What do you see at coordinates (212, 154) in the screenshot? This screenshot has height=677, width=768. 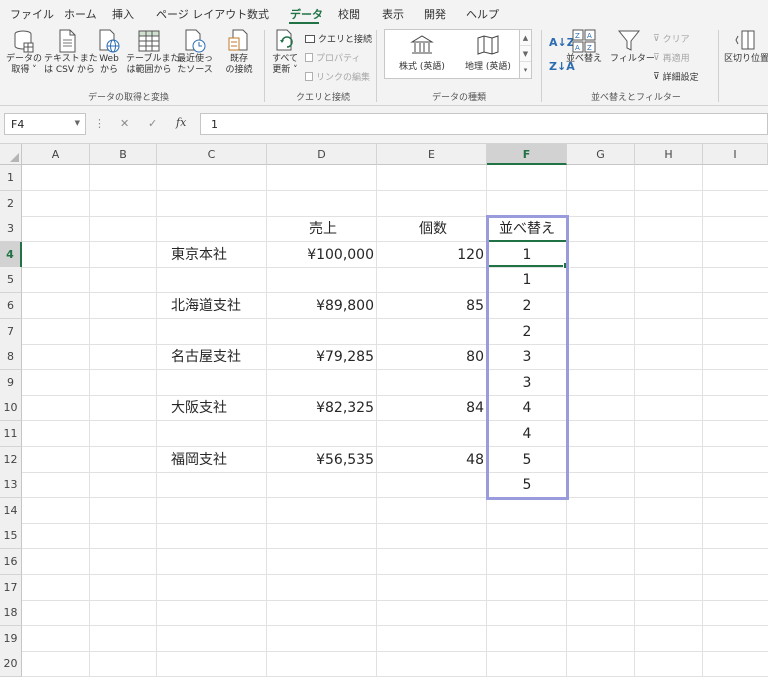 I see `column-header-c: C` at bounding box center [212, 154].